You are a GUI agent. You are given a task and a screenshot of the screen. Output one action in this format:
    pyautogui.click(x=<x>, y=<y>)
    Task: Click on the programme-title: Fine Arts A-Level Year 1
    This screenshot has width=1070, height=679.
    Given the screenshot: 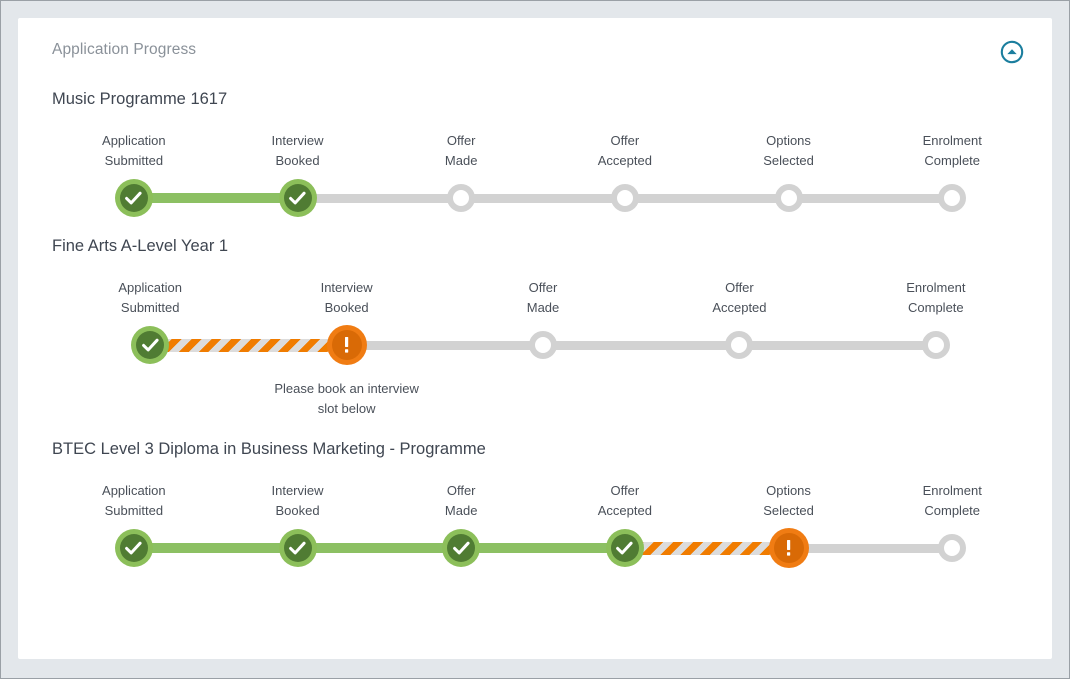 What is the action you would take?
    pyautogui.click(x=140, y=246)
    